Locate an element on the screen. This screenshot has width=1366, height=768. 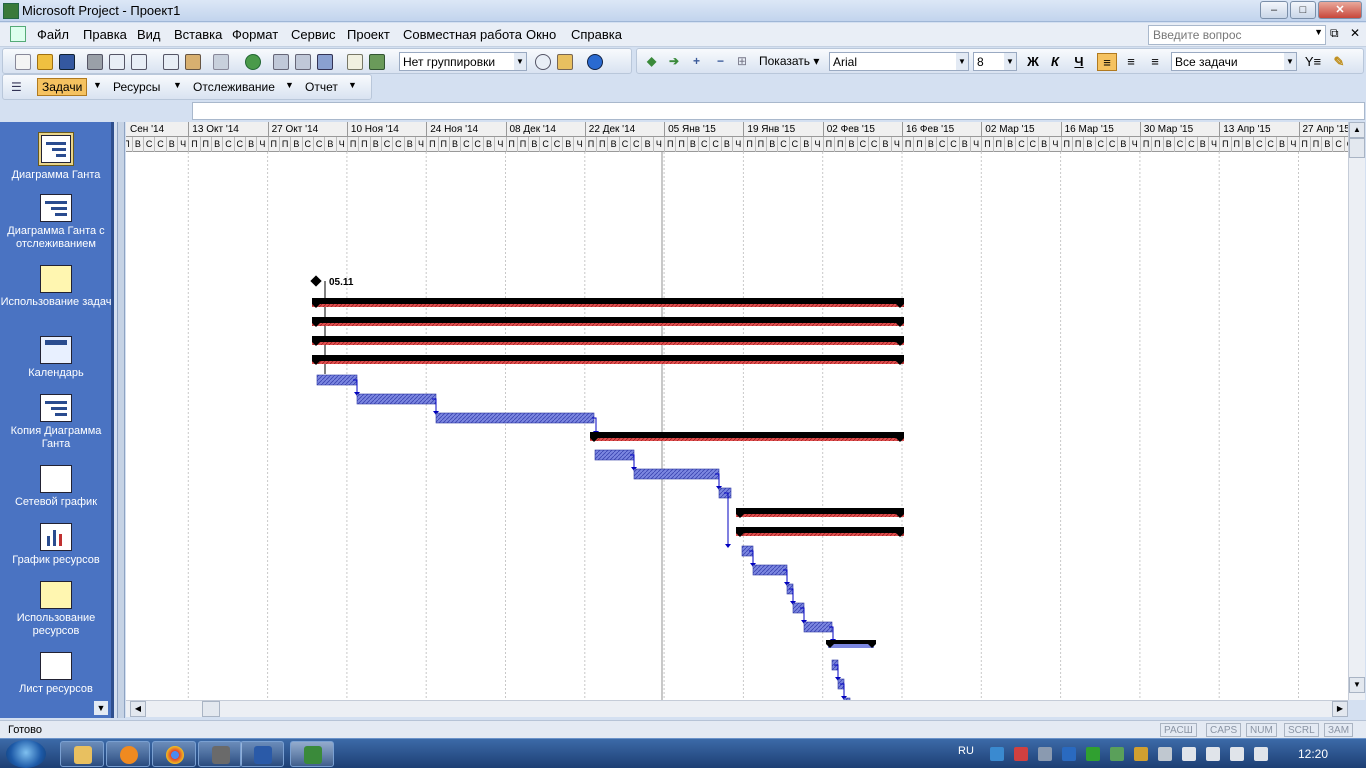
link-tasks-icon is located at coordinates (281, 62).